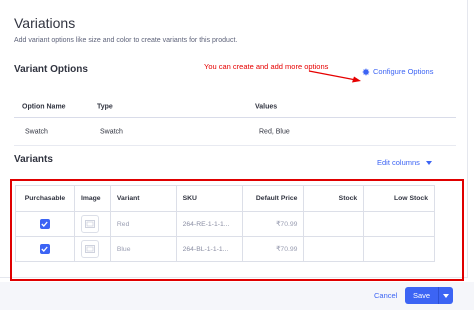 The image size is (474, 310). Describe the element at coordinates (33, 159) in the screenshot. I see `variants-title: Variants` at that location.